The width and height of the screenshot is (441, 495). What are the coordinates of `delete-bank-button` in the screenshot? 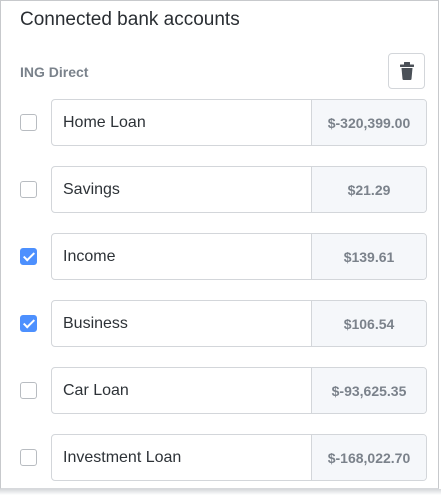 It's located at (406, 71).